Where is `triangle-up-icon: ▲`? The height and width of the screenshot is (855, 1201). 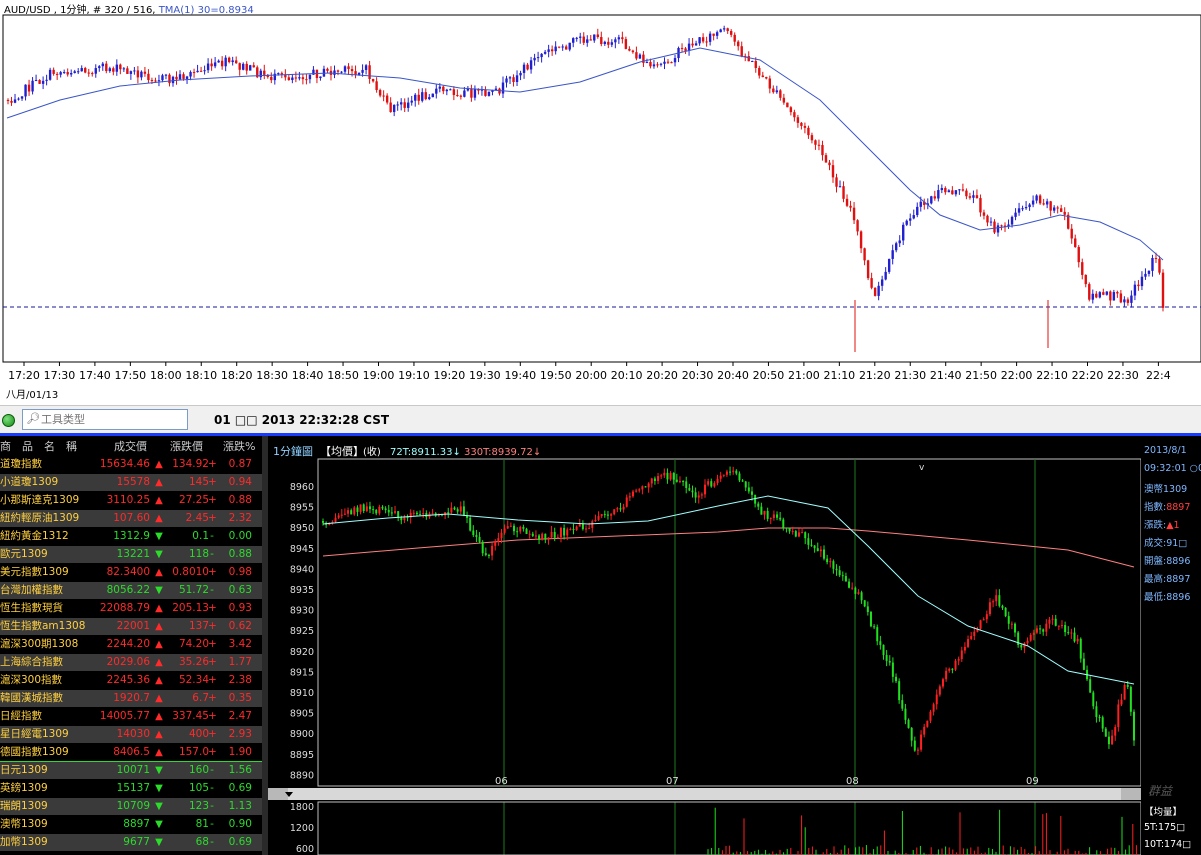 triangle-up-icon: ▲ is located at coordinates (159, 644).